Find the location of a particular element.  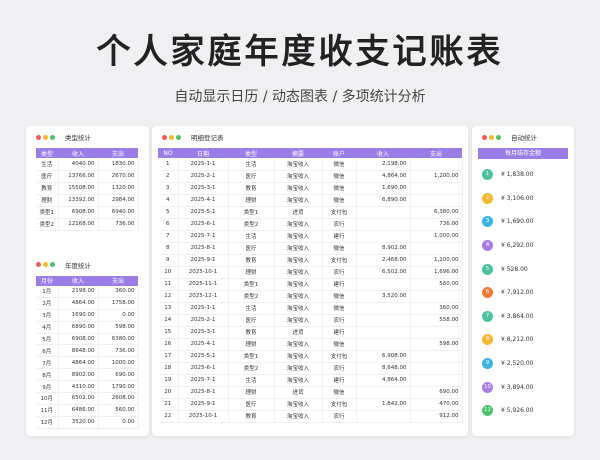

table-cell: 2025-12-1 is located at coordinates (203, 296).